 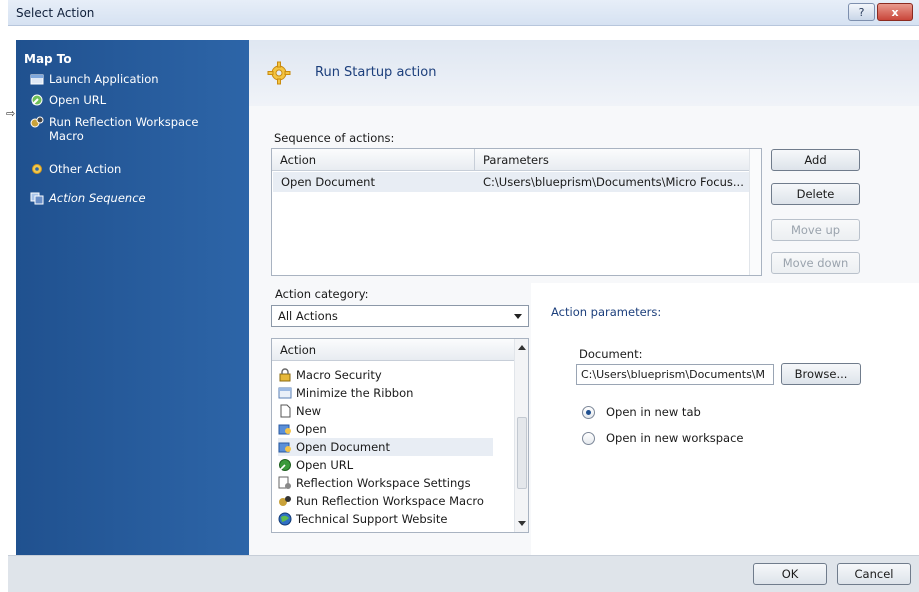 I want to click on list-item-macro-security: Macro Security, so click(x=385, y=375).